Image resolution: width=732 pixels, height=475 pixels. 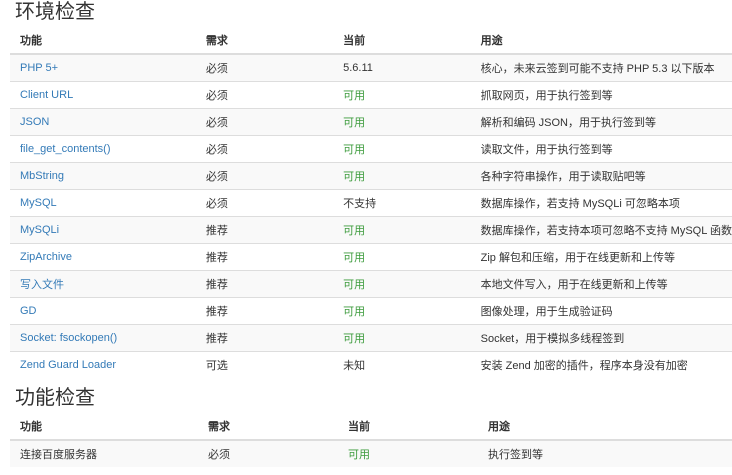 I want to click on feature-name: JSON, so click(x=103, y=122).